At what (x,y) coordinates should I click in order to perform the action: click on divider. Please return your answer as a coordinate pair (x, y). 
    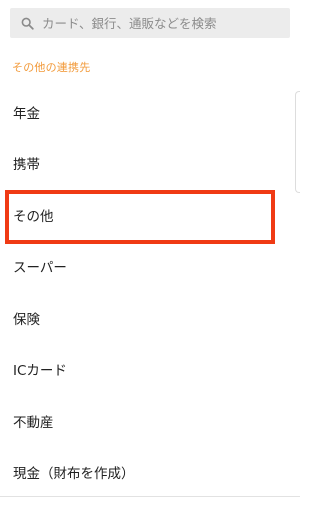
    Looking at the image, I should click on (150, 496).